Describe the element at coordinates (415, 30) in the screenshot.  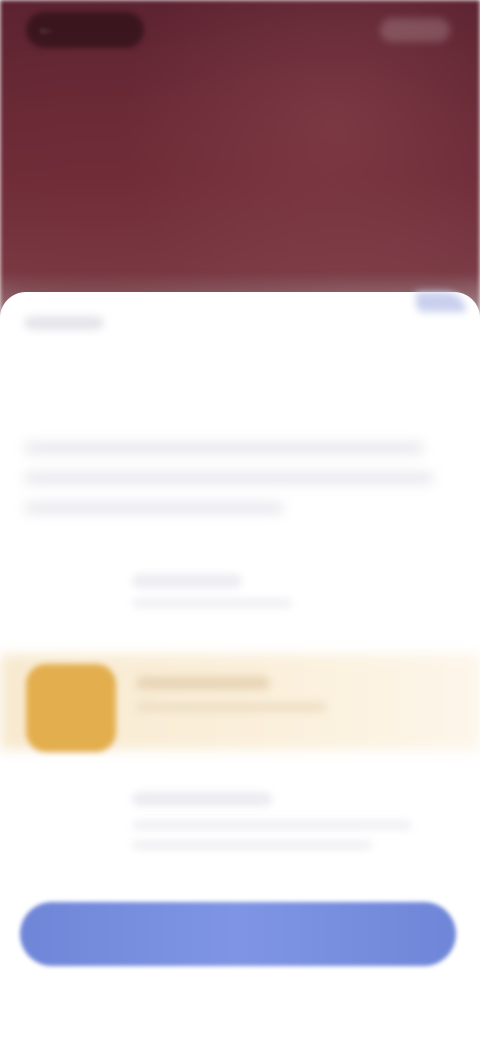
I see `top-right-action` at that location.